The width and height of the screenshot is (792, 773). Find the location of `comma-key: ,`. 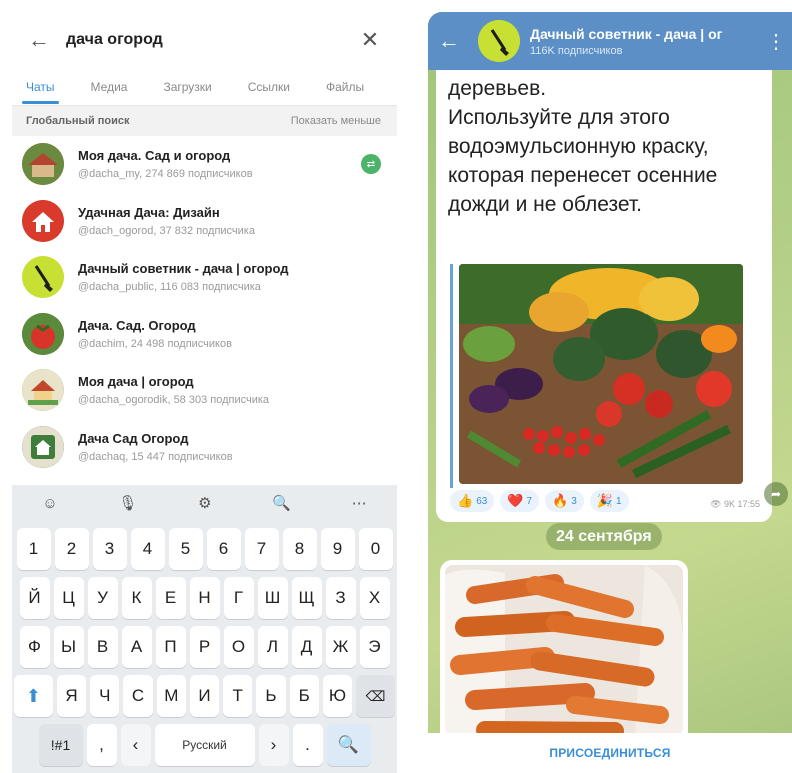

comma-key: , is located at coordinates (101, 745).